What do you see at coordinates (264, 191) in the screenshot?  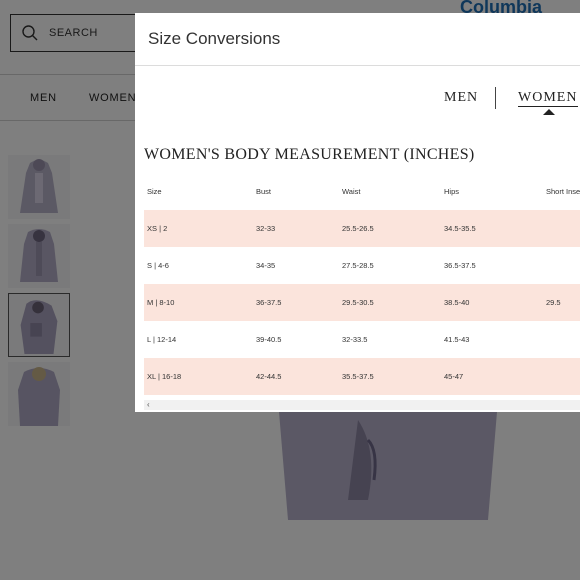 I see `column-header: Bust` at bounding box center [264, 191].